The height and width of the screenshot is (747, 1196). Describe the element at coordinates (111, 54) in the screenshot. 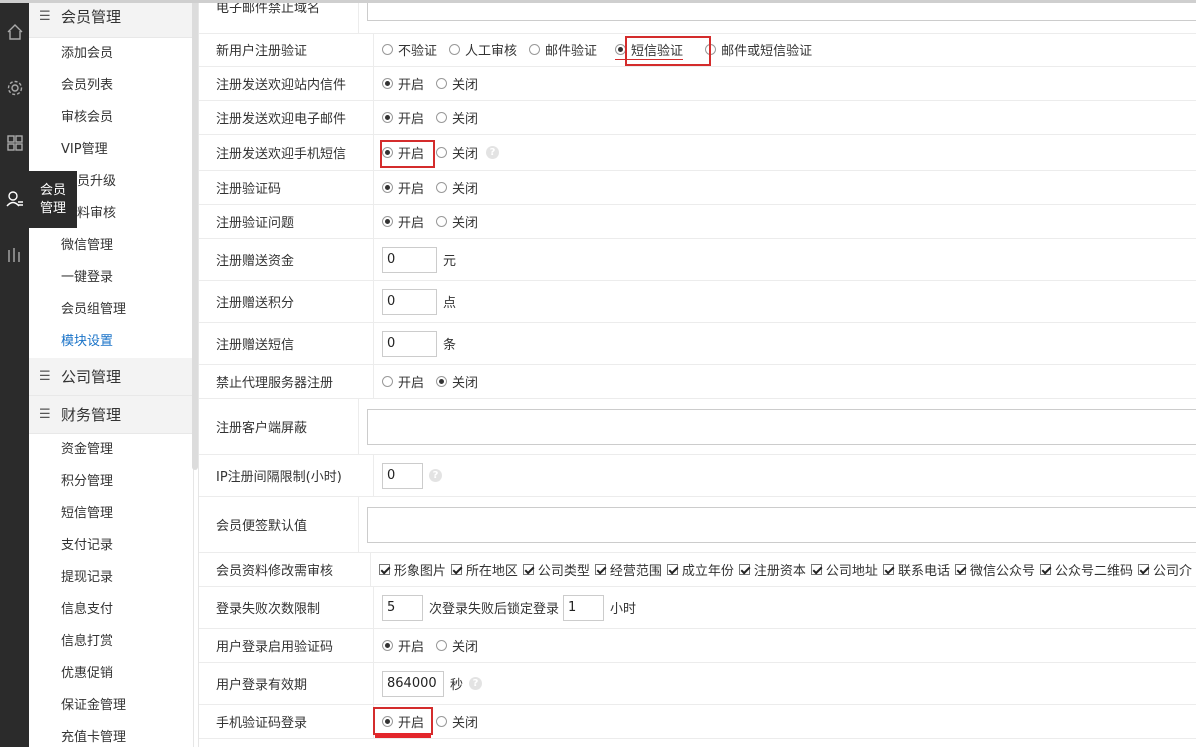

I see `sidebar-item-add-member: 添加会员` at that location.